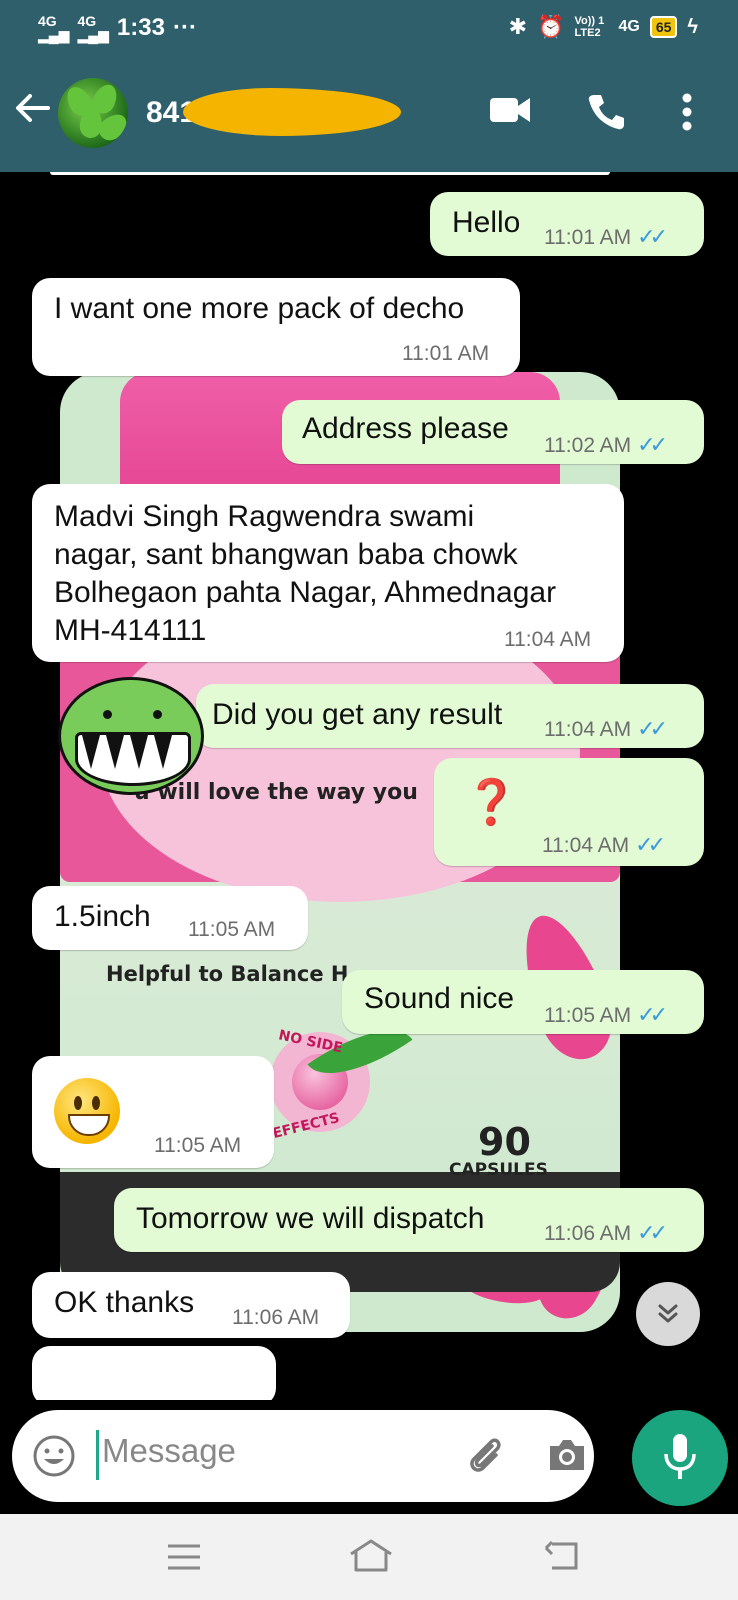 This screenshot has width=738, height=1600. What do you see at coordinates (169, 1451) in the screenshot?
I see `message-input: Message` at bounding box center [169, 1451].